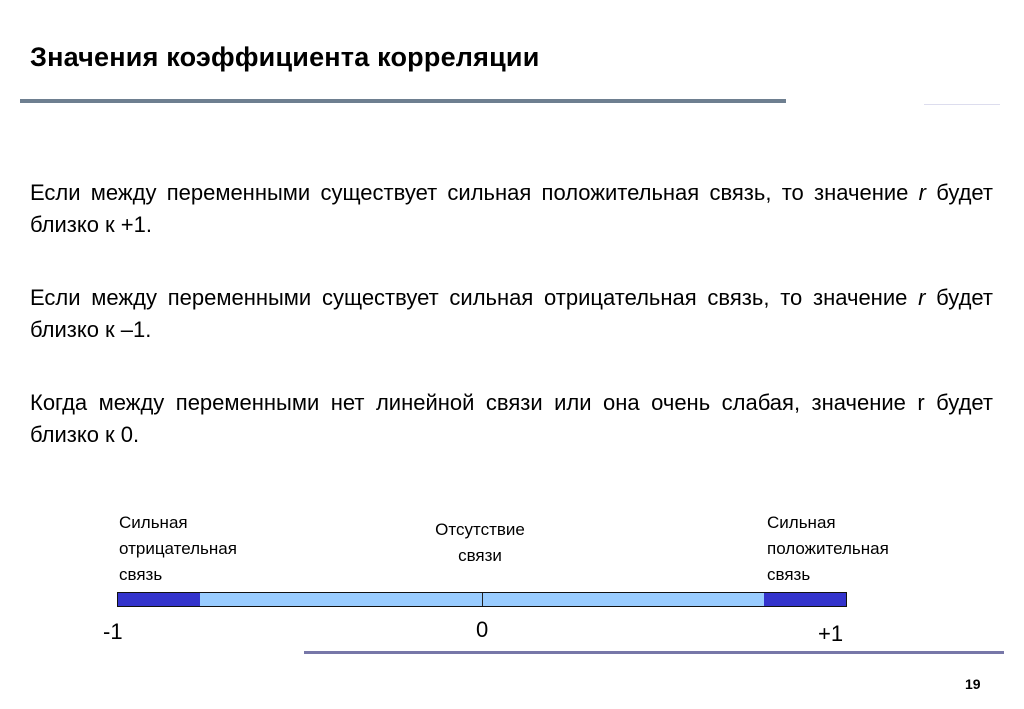 Image resolution: width=1024 pixels, height=709 pixels. Describe the element at coordinates (113, 631) in the screenshot. I see `tick-label-min: -1` at that location.